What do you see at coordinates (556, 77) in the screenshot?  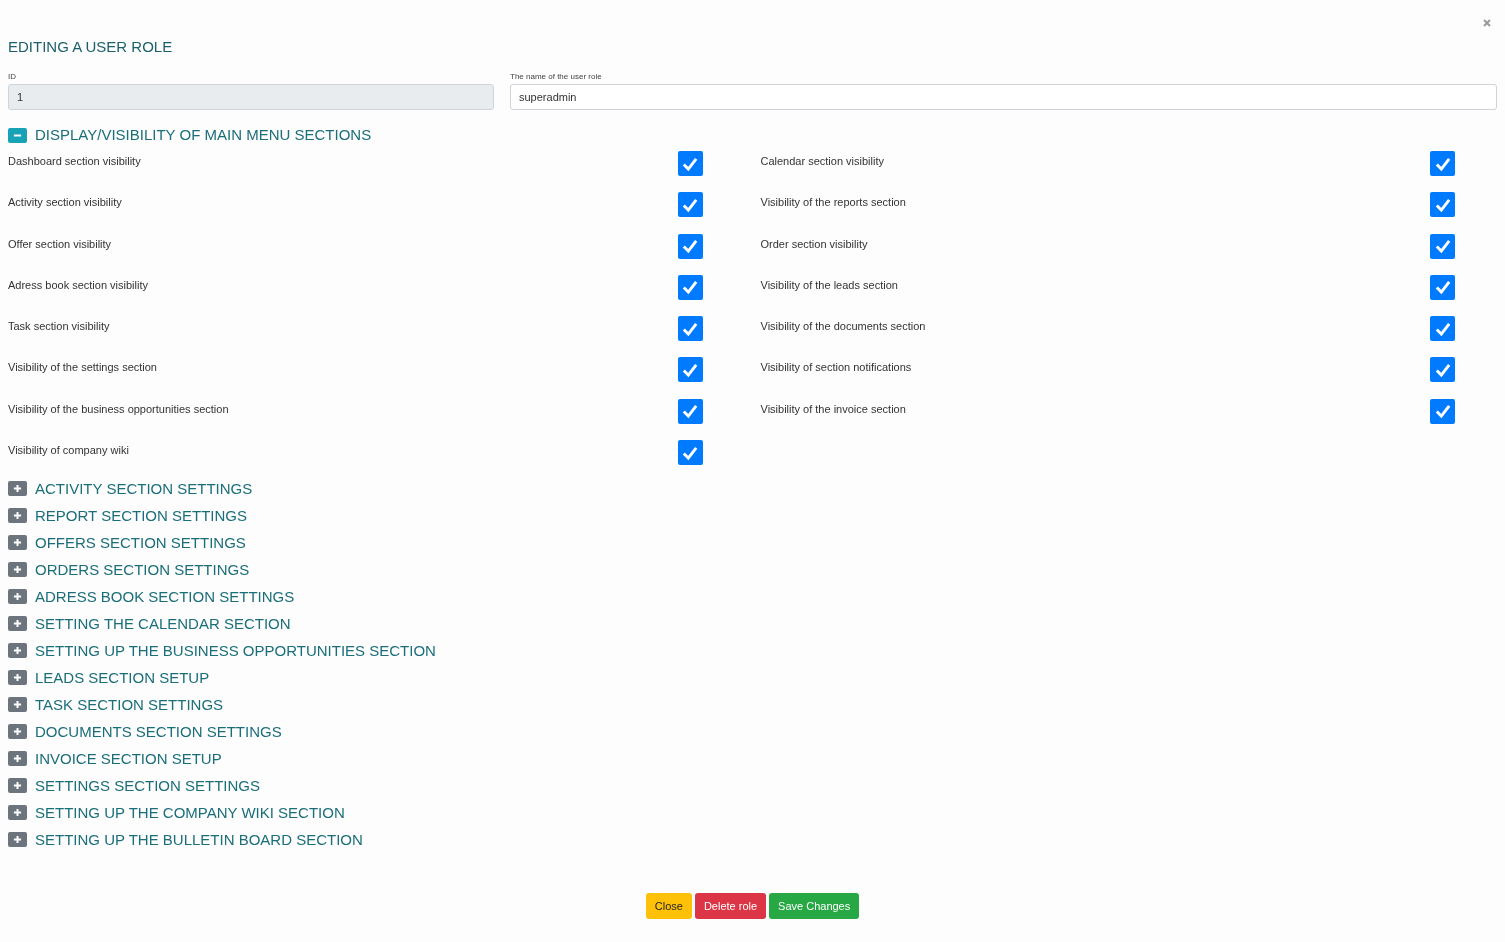 I see `field-label: The name of the user role` at bounding box center [556, 77].